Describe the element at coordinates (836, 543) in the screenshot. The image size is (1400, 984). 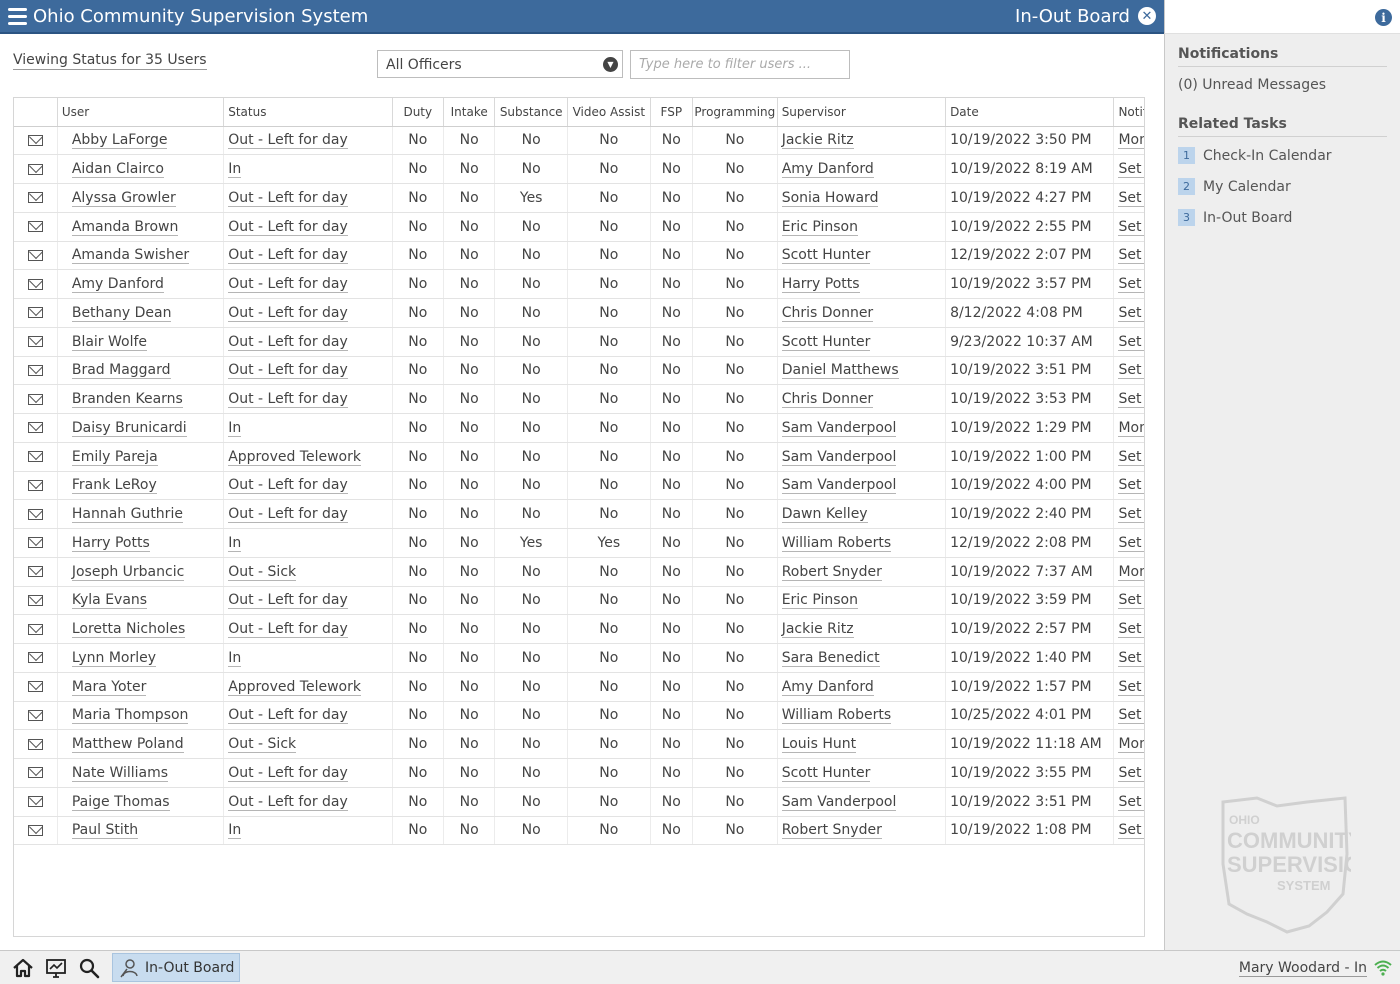
I see `supervisor-link: William Roberts` at that location.